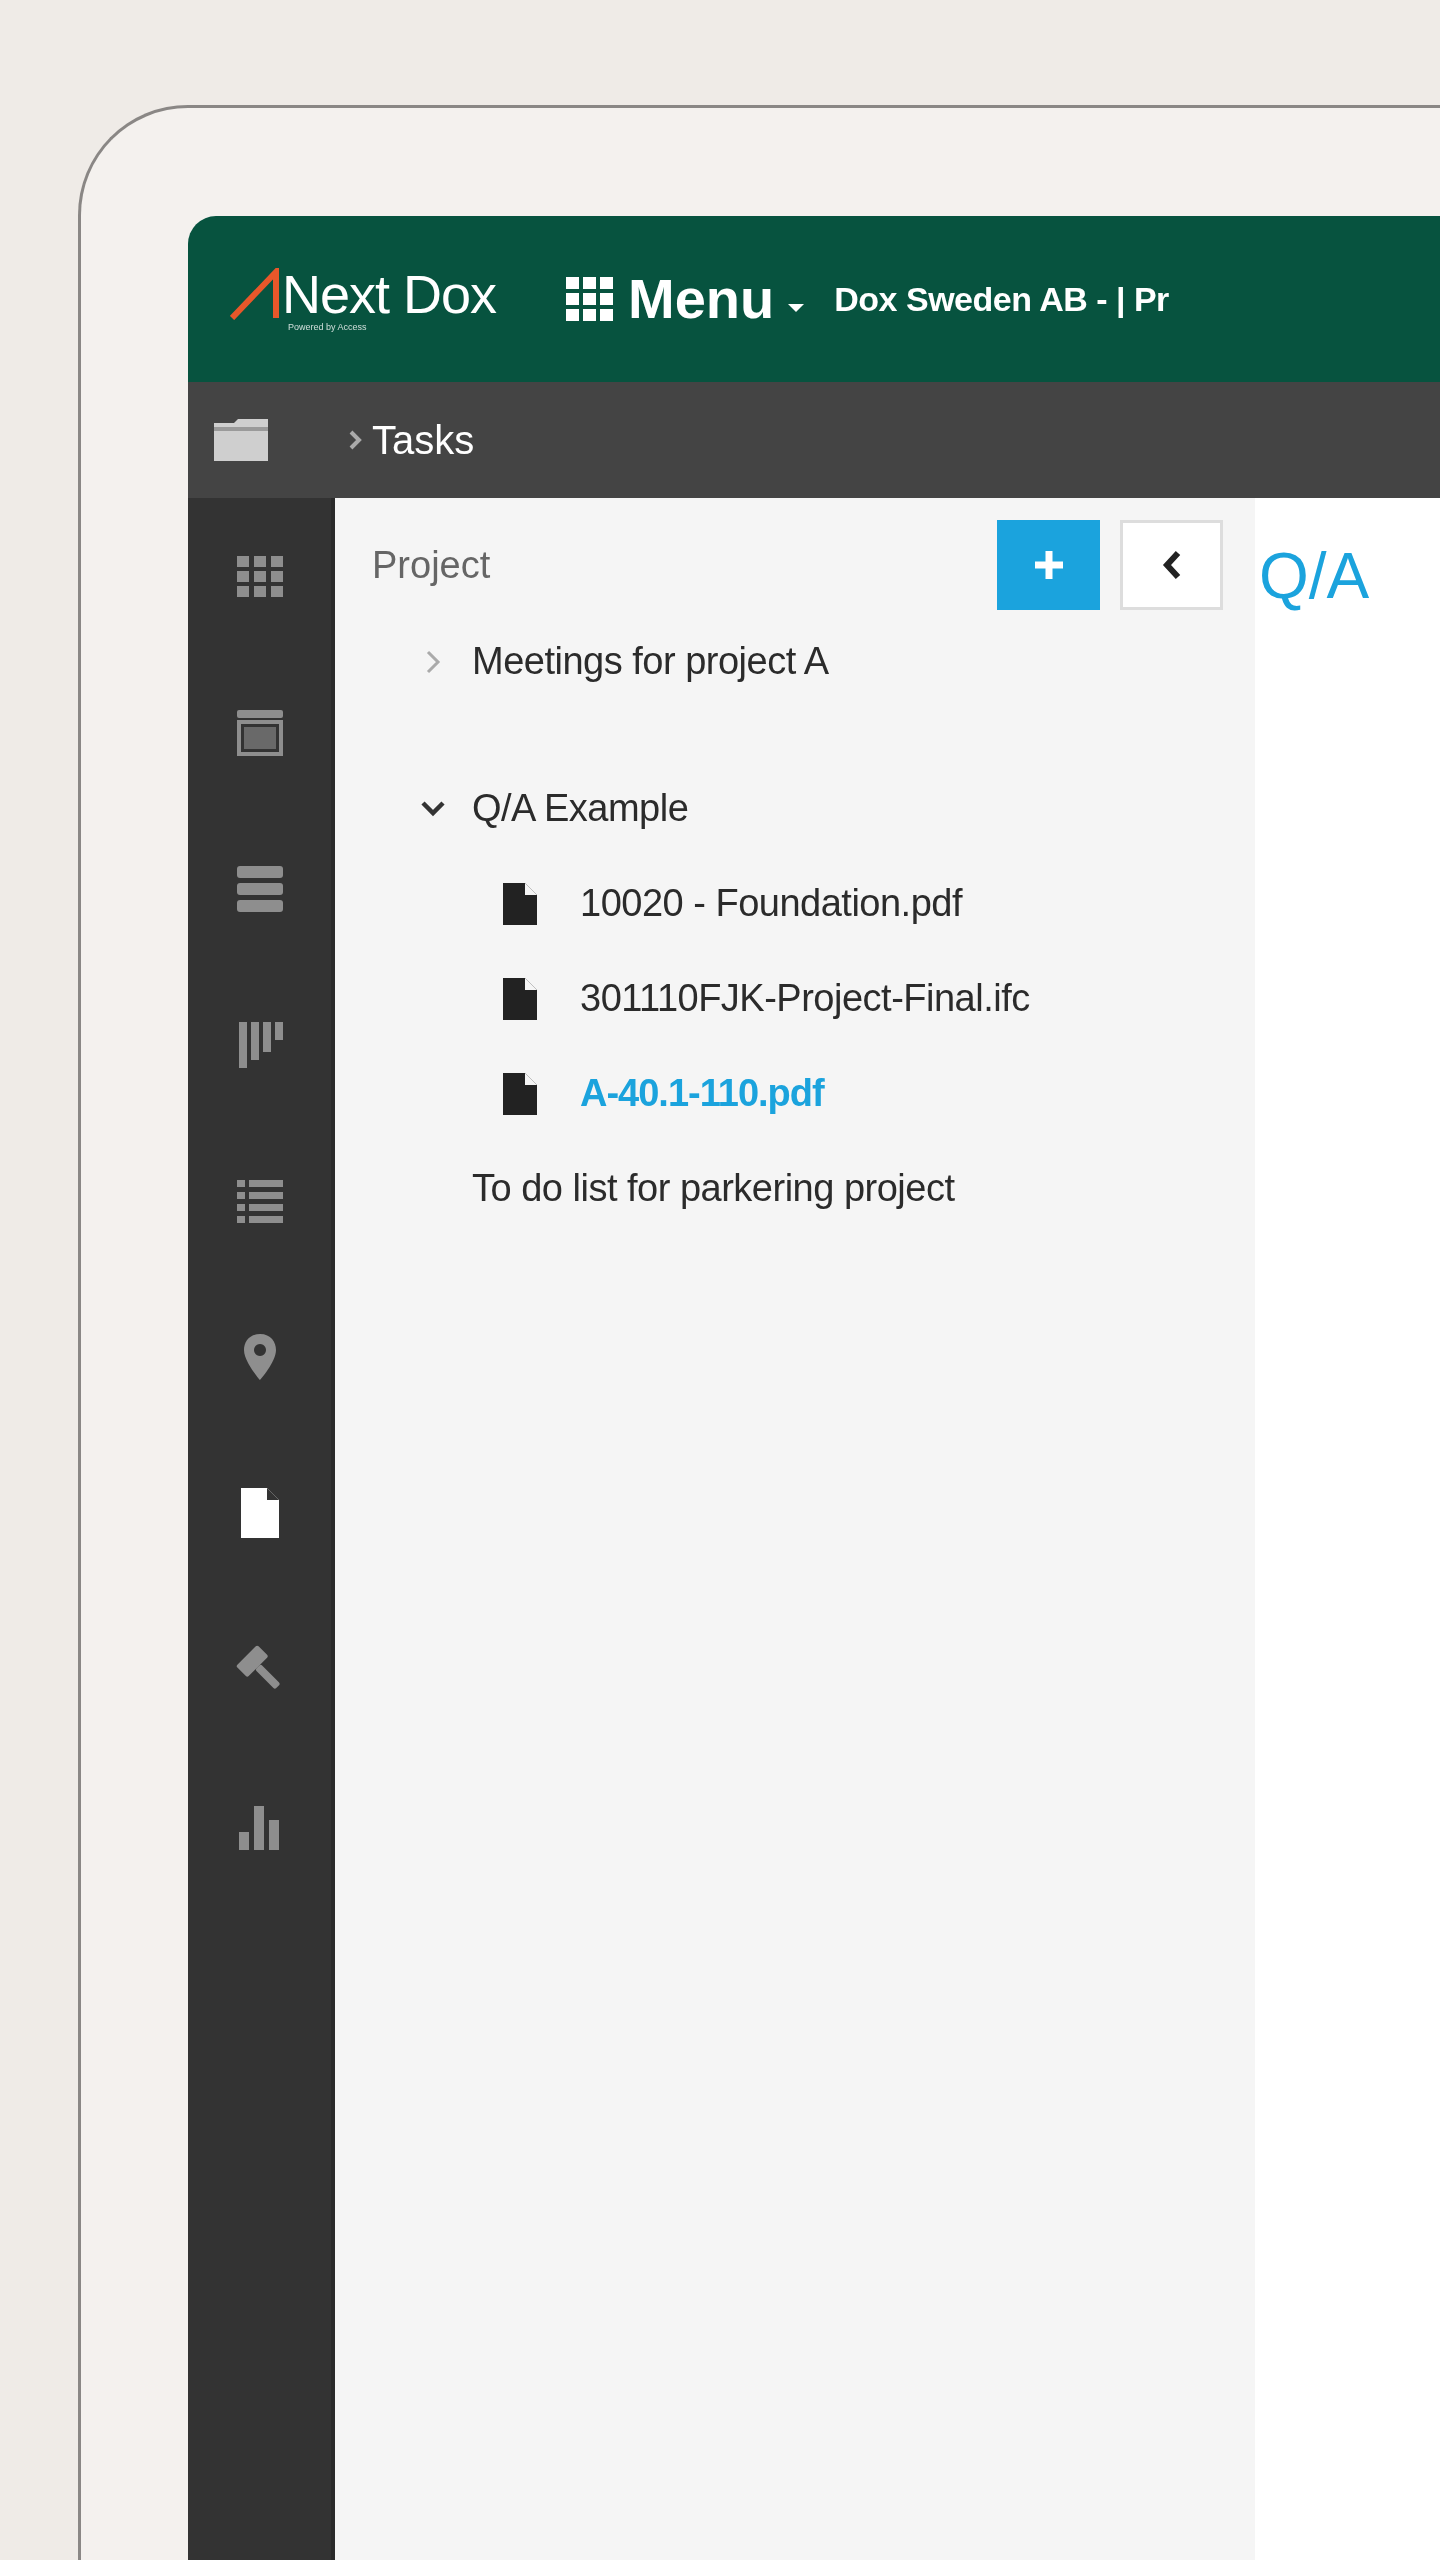 The height and width of the screenshot is (2560, 1440). I want to click on caret-icon, so click(796, 309).